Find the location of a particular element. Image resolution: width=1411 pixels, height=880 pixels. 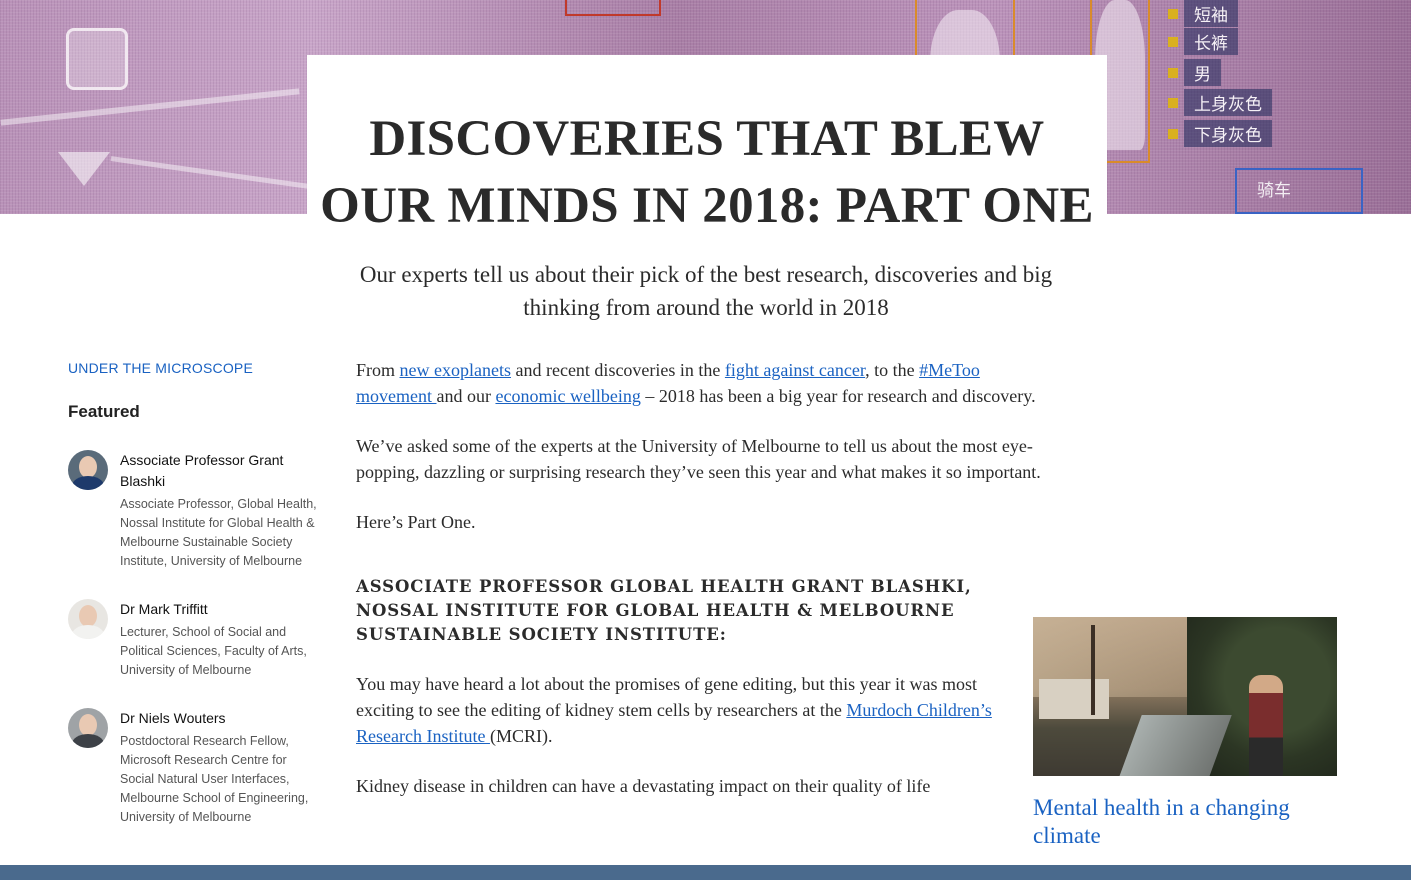

text: (MCRI). is located at coordinates (521, 736).